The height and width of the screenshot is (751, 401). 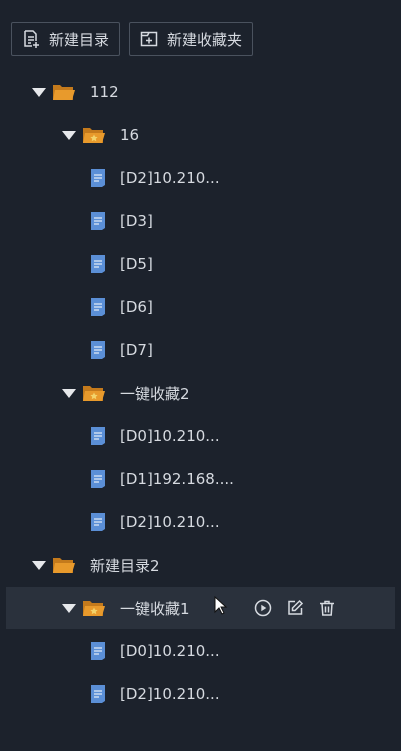 I want to click on row-actions, so click(x=275, y=607).